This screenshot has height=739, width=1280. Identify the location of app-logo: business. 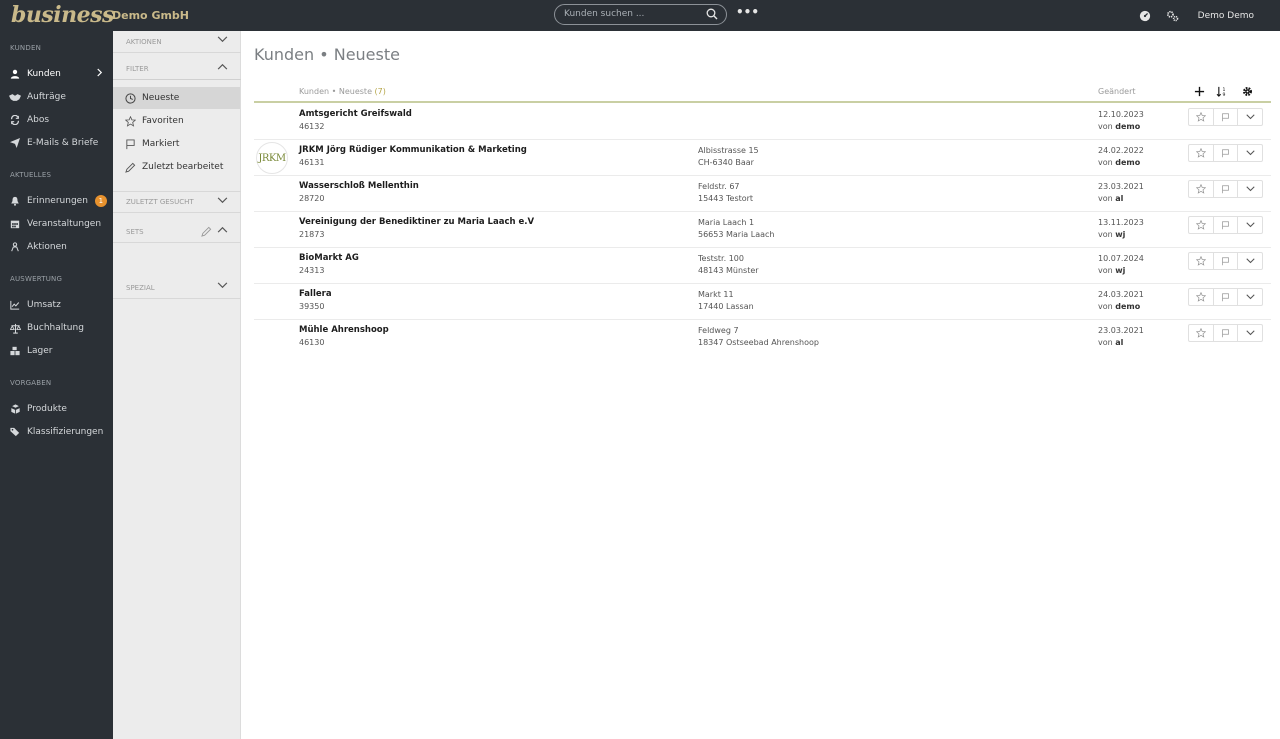
(62, 15).